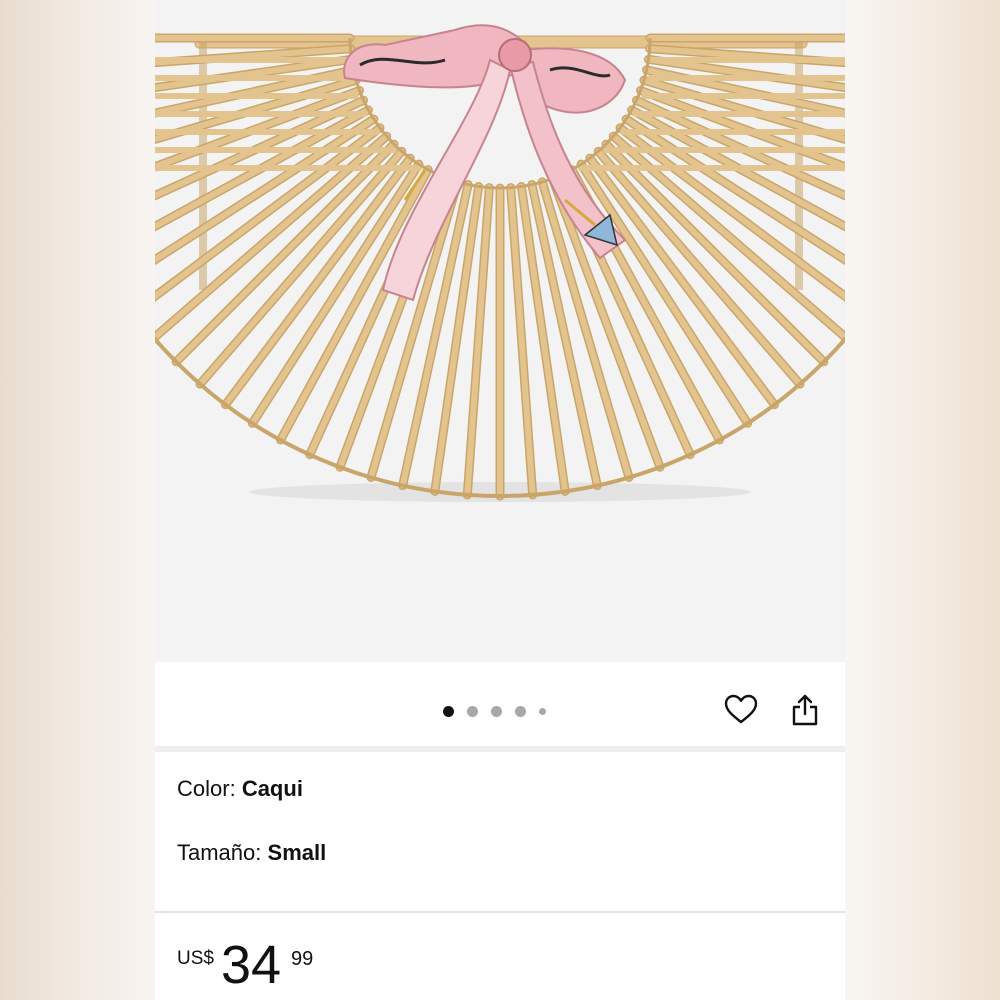 This screenshot has width=1000, height=1000. I want to click on color-attribute: Color: Caqui, so click(240, 789).